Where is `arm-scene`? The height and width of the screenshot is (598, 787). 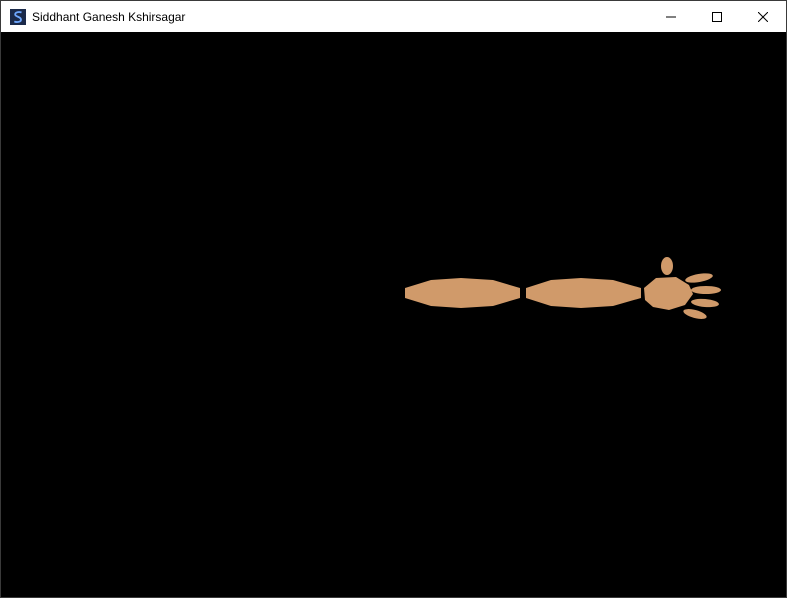 arm-scene is located at coordinates (563, 288).